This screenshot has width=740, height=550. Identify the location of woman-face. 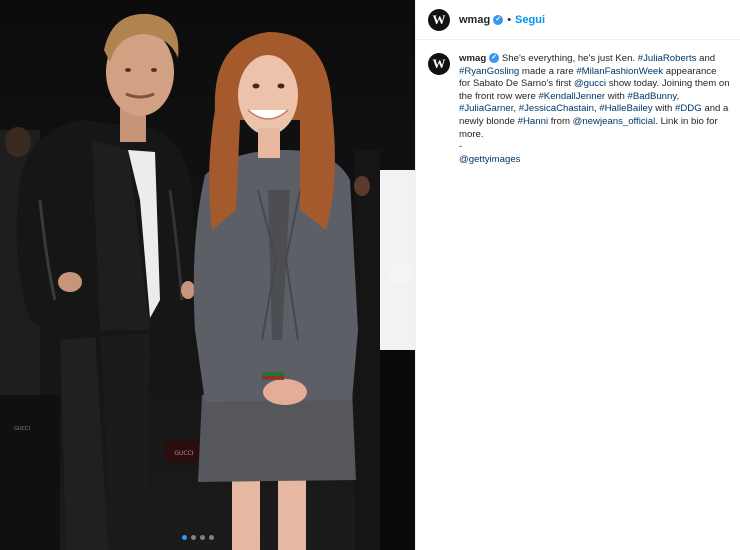
(268, 95).